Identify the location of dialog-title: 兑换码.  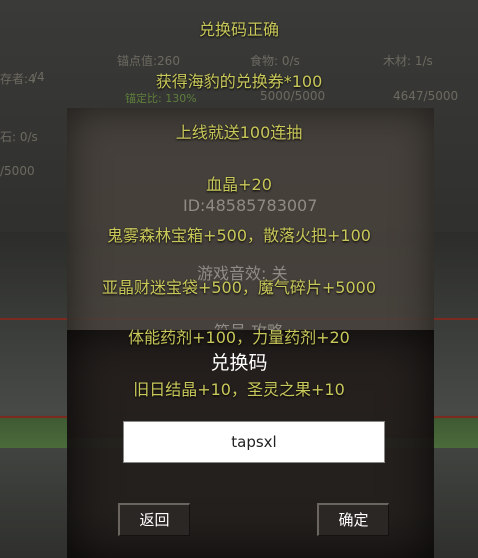
(239, 363).